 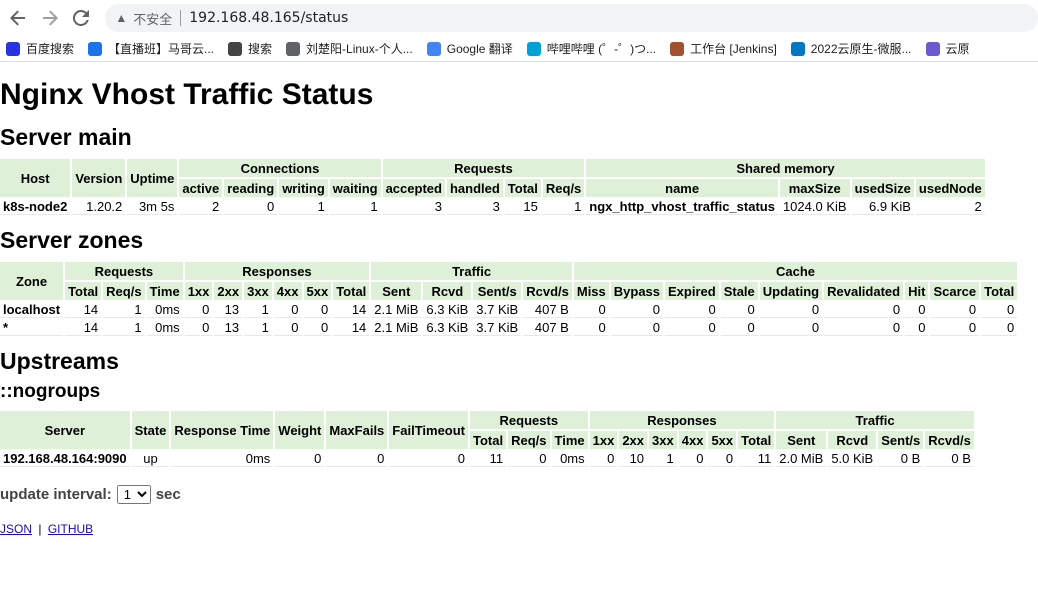 I want to click on table-cell: 0 B, so click(x=949, y=459).